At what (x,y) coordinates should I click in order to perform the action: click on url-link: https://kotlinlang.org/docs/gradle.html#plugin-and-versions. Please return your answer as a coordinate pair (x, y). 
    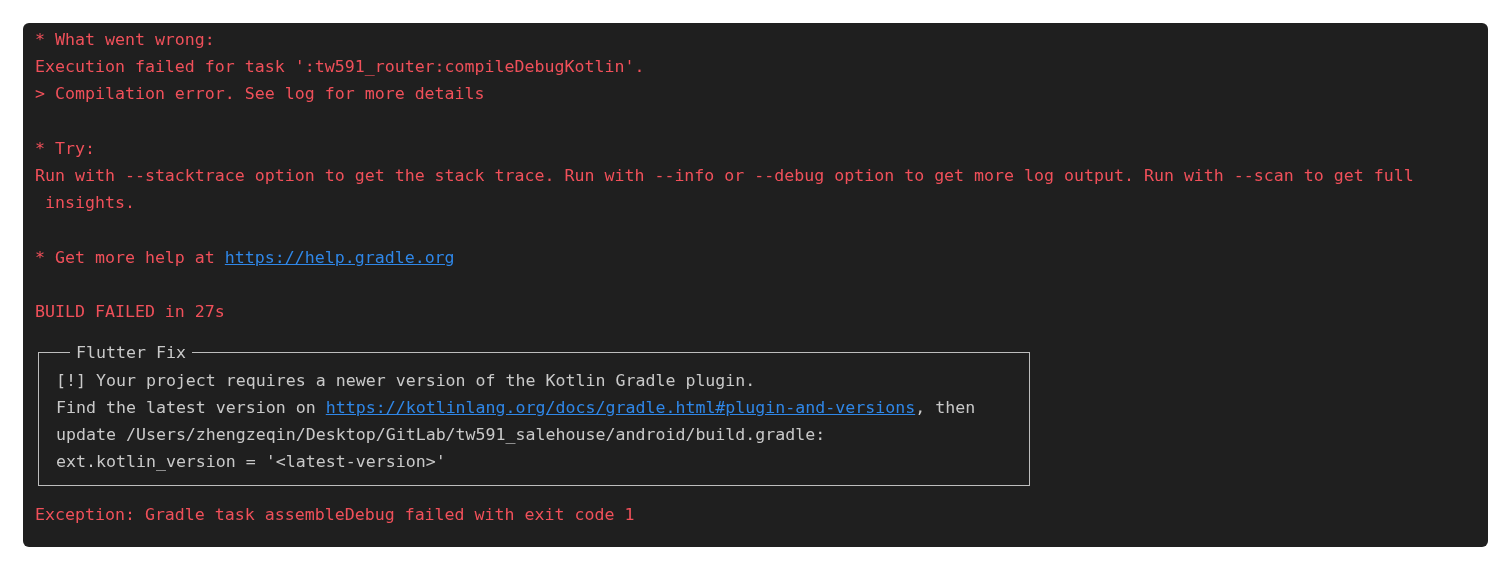
    Looking at the image, I should click on (620, 407).